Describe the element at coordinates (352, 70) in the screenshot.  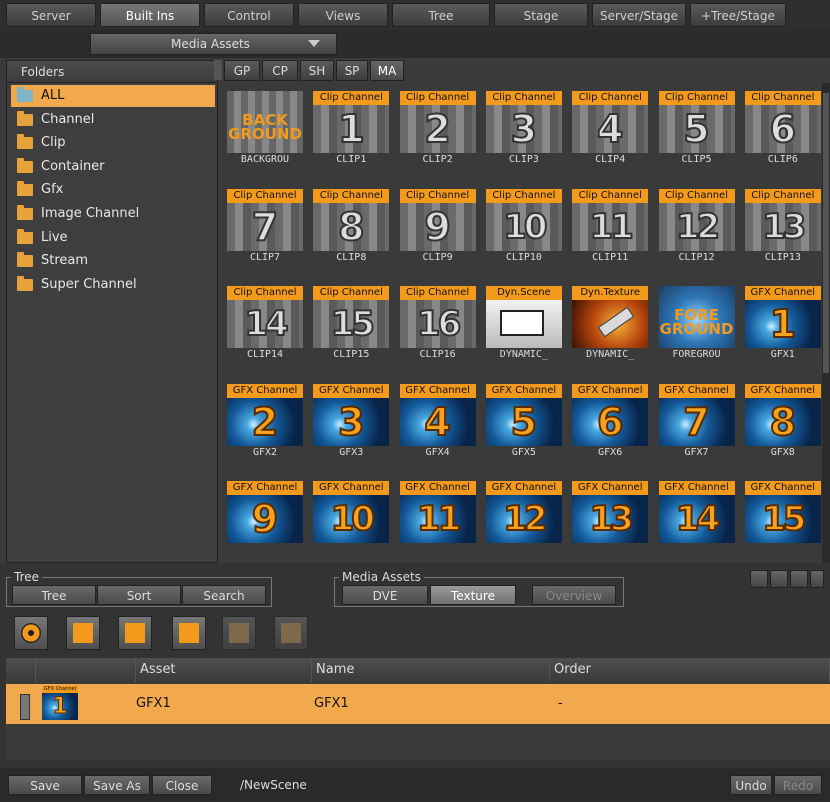
I see `asset-tab-sp: SP` at that location.